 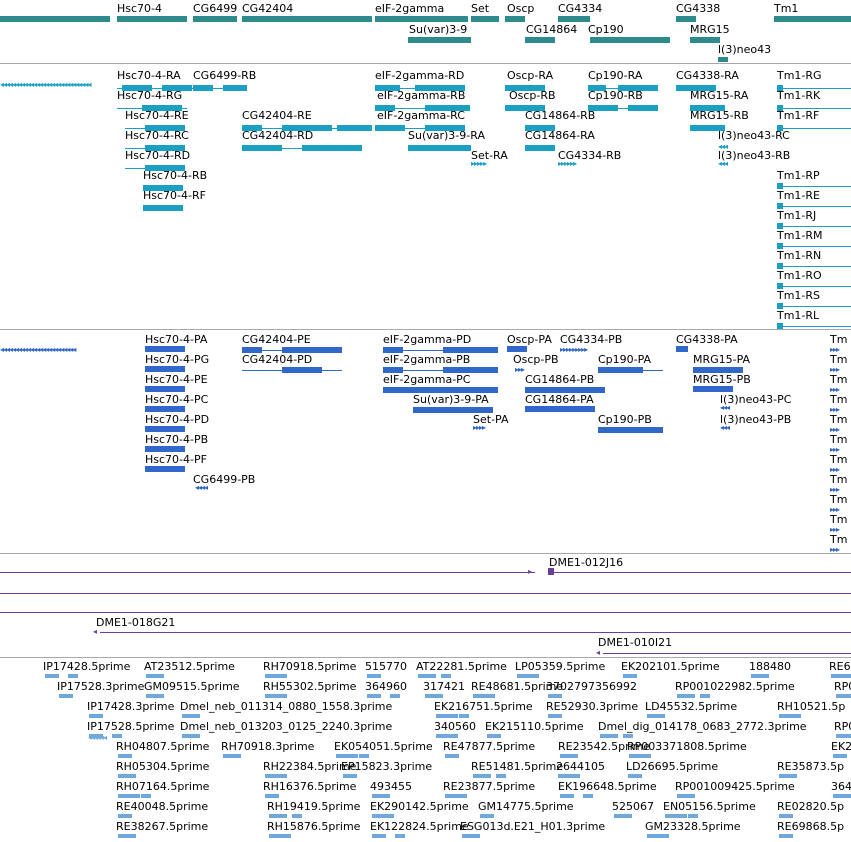 What do you see at coordinates (177, 419) in the screenshot?
I see `protein-label: Hsc70-4-PD` at bounding box center [177, 419].